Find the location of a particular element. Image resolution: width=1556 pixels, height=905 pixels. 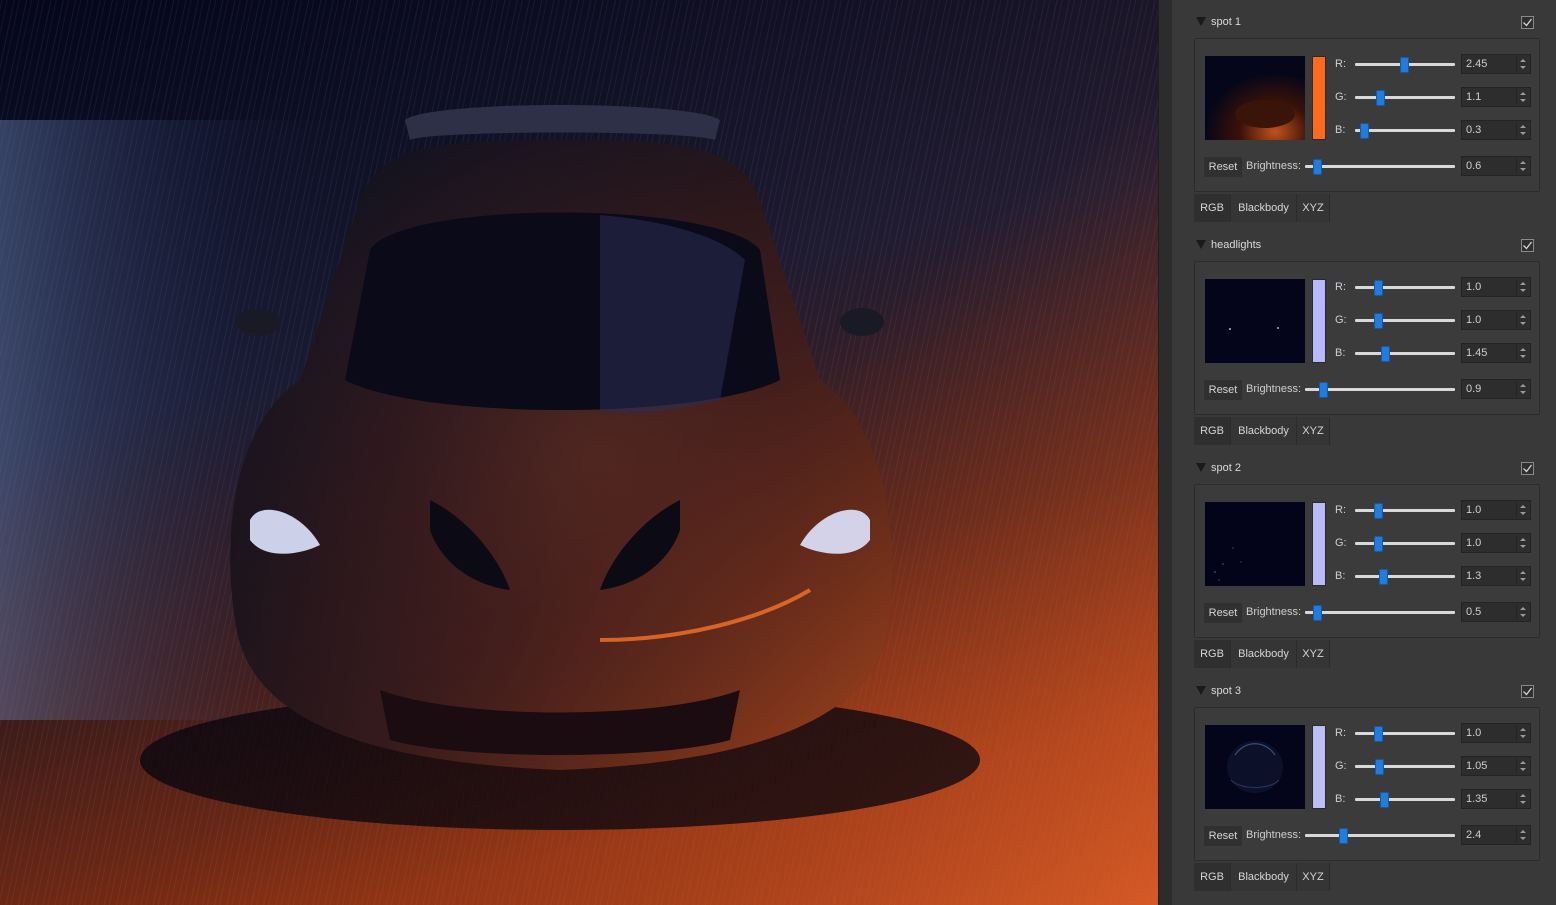

g-spinbox: 1.05 is located at coordinates (1496, 766).